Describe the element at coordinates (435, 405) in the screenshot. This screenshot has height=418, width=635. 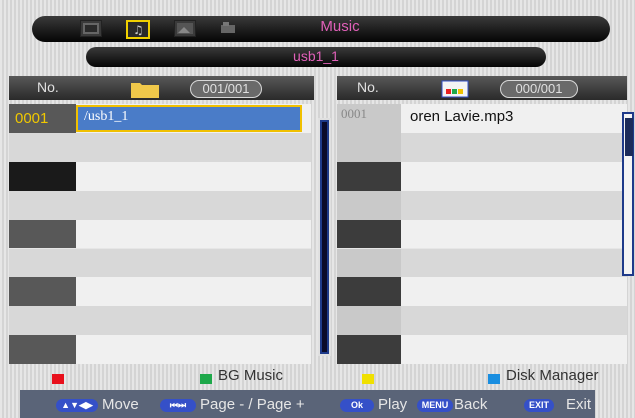
I see `menu-key-icon: MENU` at that location.